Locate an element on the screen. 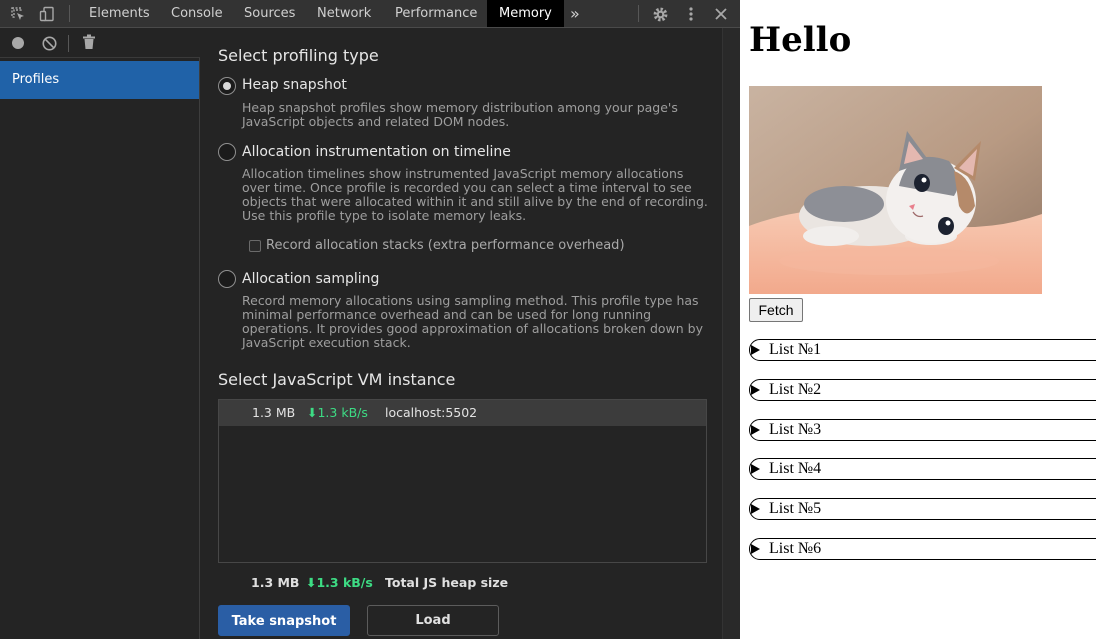 Image resolution: width=1096 pixels, height=639 pixels. list-item-label: List №2 is located at coordinates (795, 389).